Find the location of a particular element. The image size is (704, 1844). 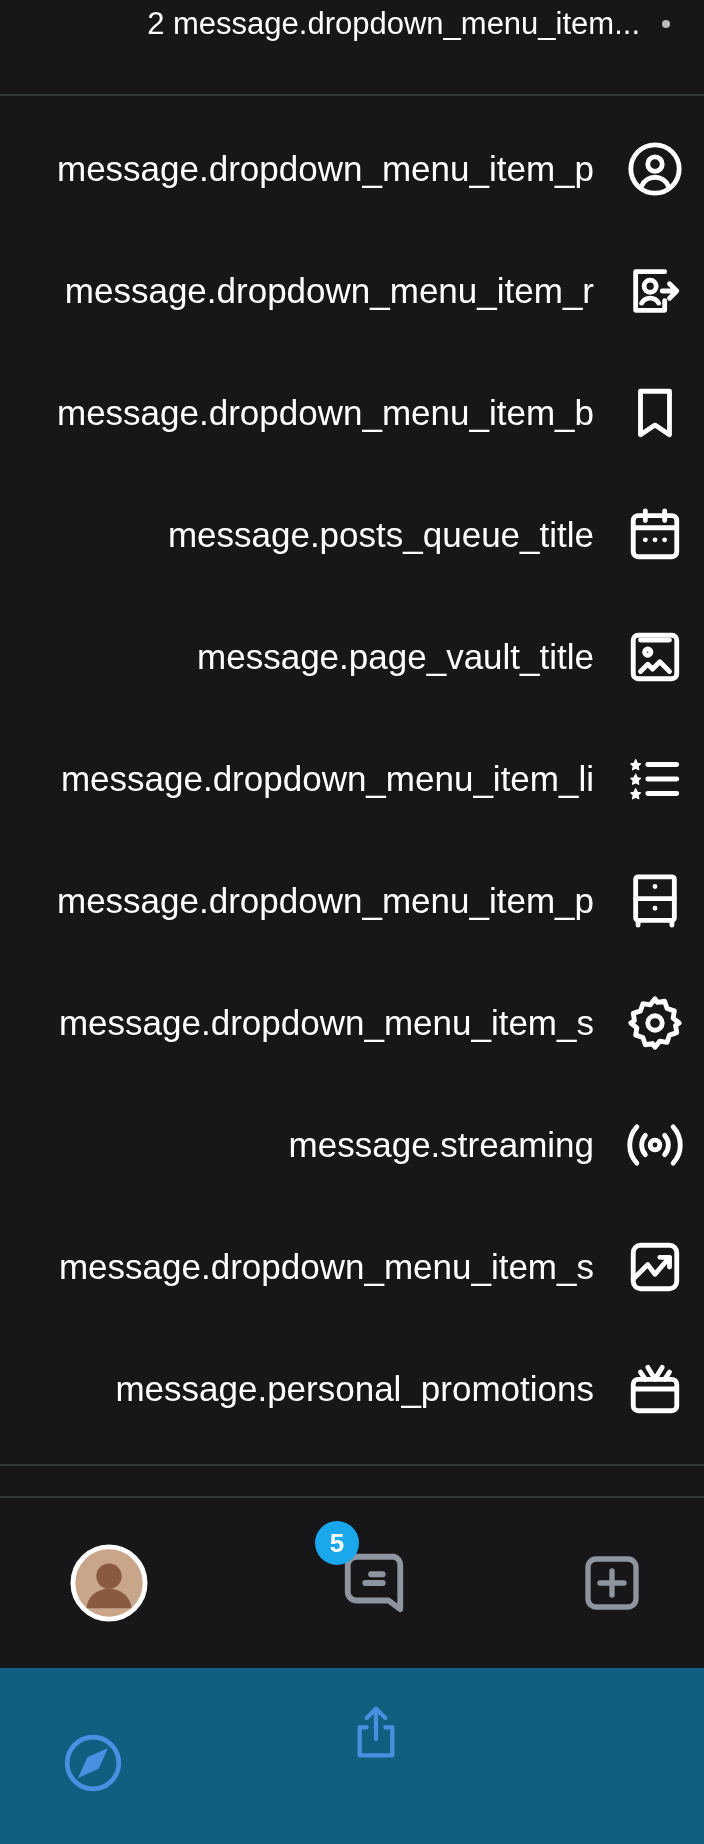

menu-item: message.personal_promotions is located at coordinates (352, 1389).